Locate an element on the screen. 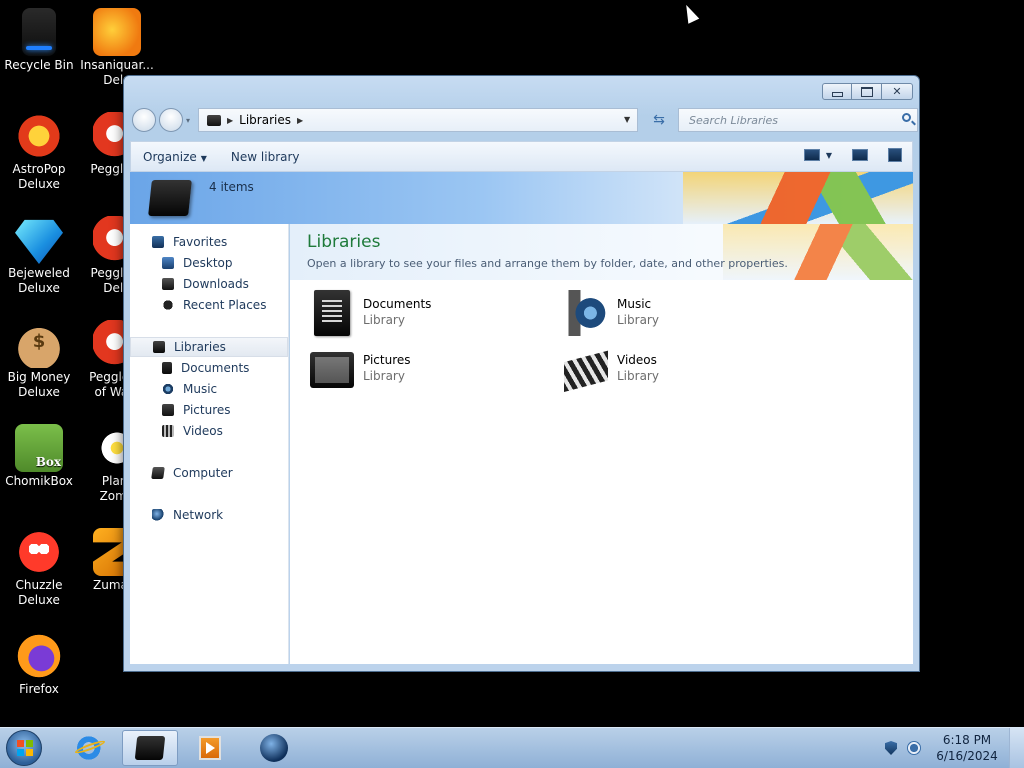  organize-label: Organize is located at coordinates (170, 156).